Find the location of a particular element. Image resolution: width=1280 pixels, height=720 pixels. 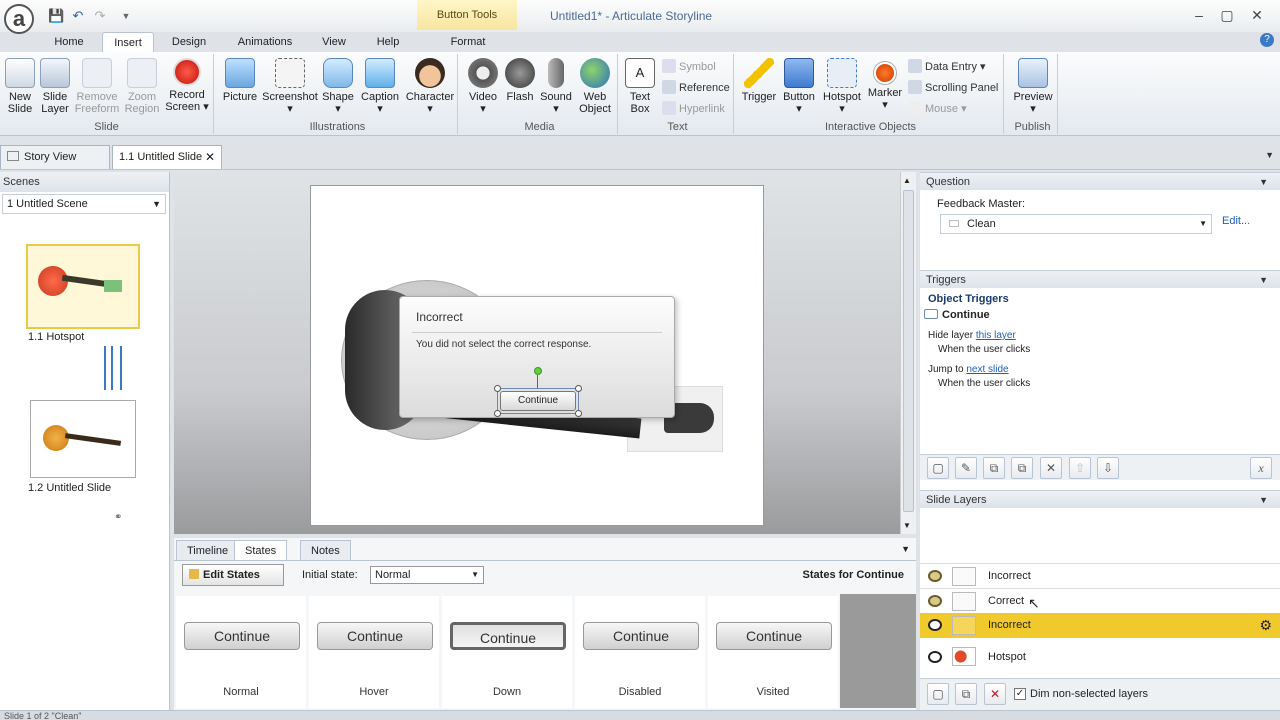

new-trigger-icon: ▢ is located at coordinates (938, 468).